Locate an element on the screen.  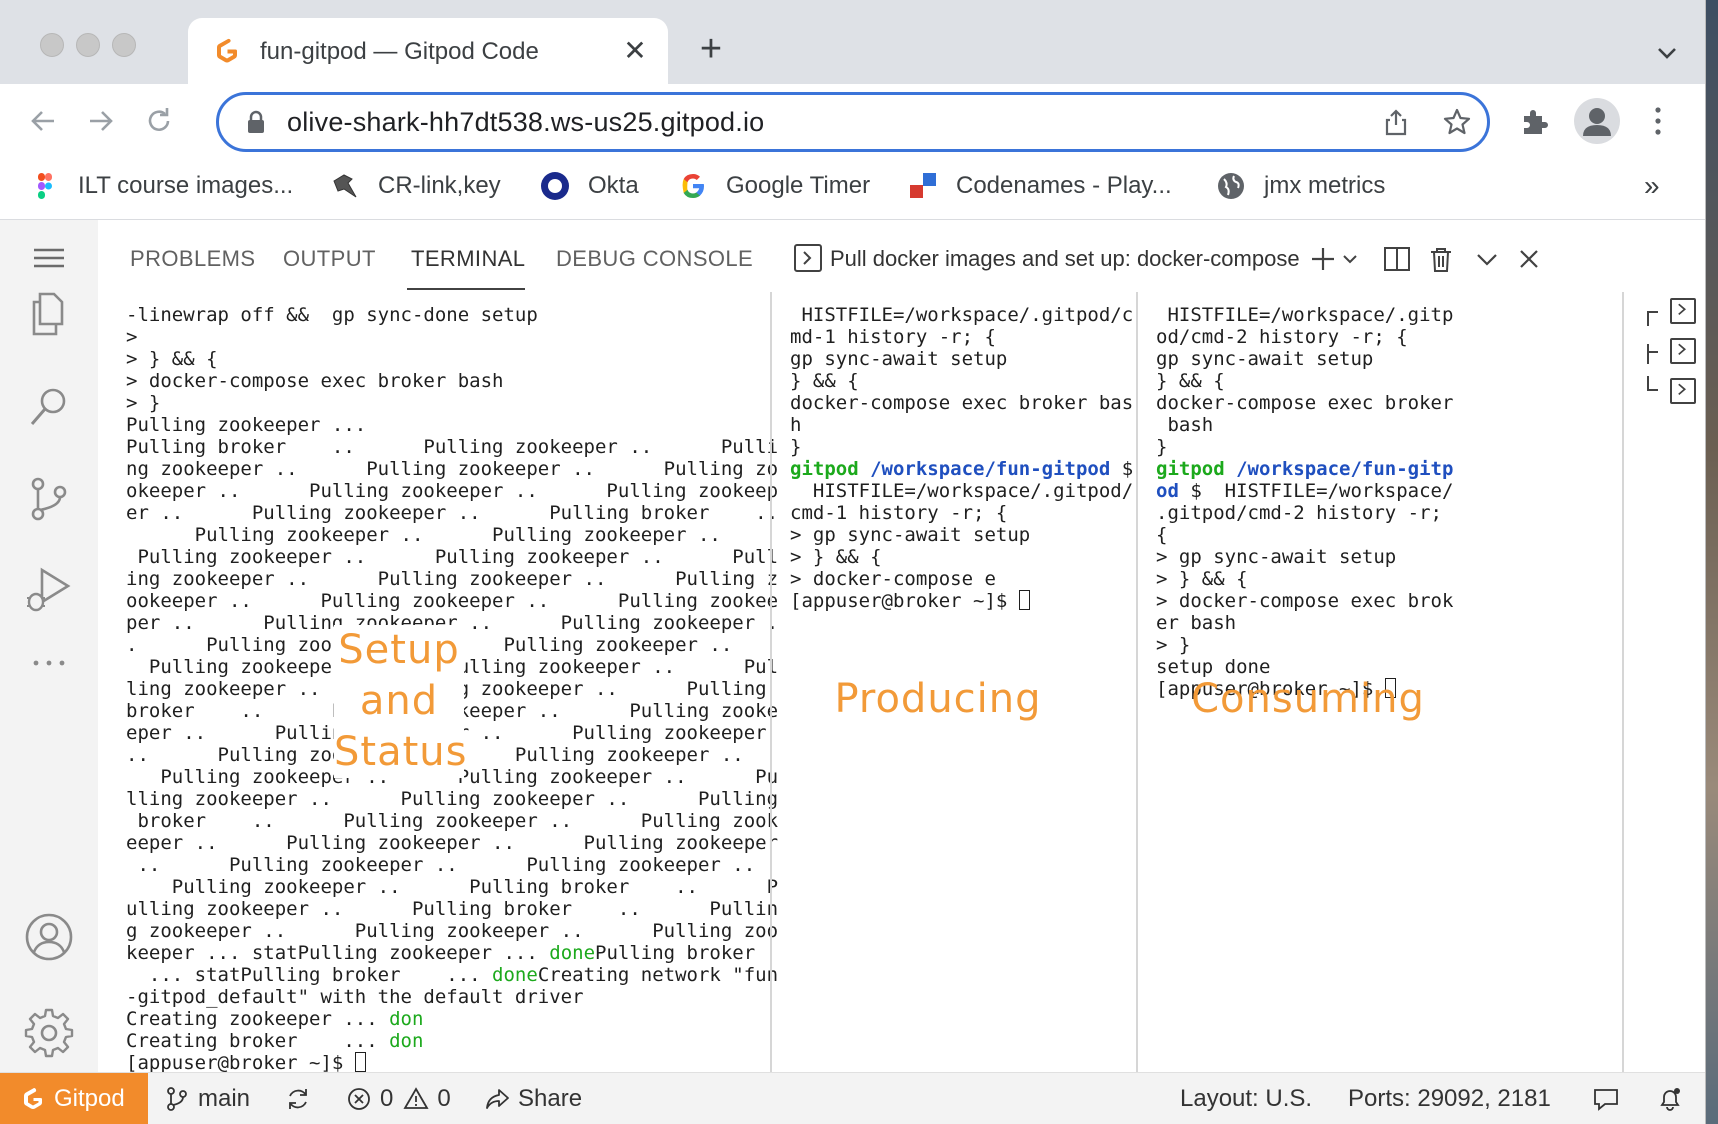
profile-avatar is located at coordinates (1597, 121).